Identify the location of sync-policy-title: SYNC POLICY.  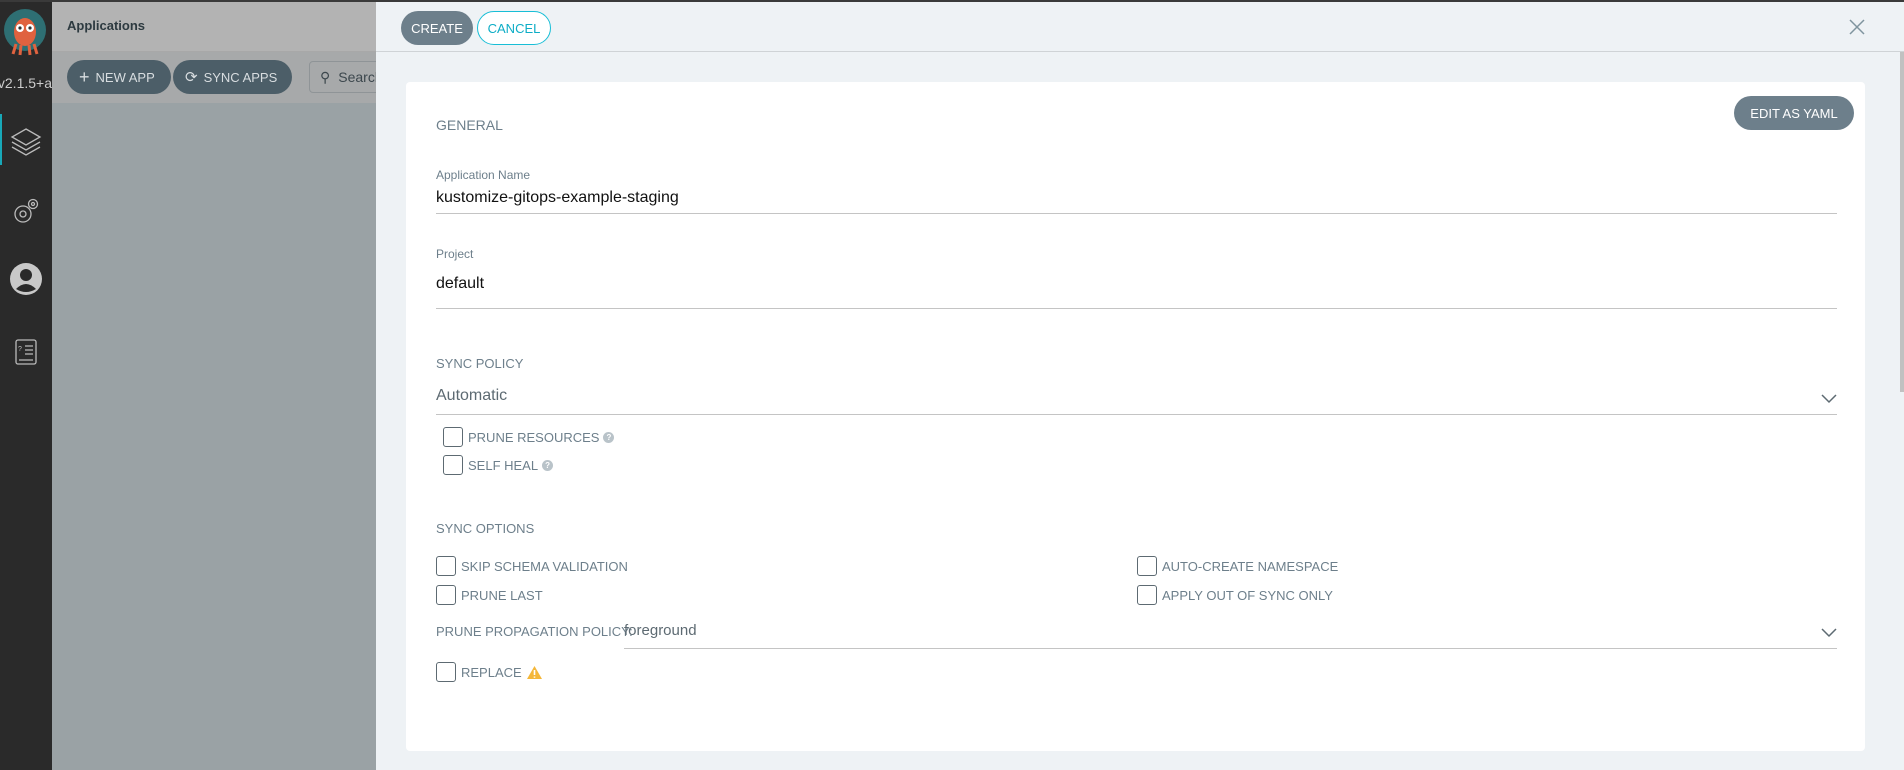
(480, 363).